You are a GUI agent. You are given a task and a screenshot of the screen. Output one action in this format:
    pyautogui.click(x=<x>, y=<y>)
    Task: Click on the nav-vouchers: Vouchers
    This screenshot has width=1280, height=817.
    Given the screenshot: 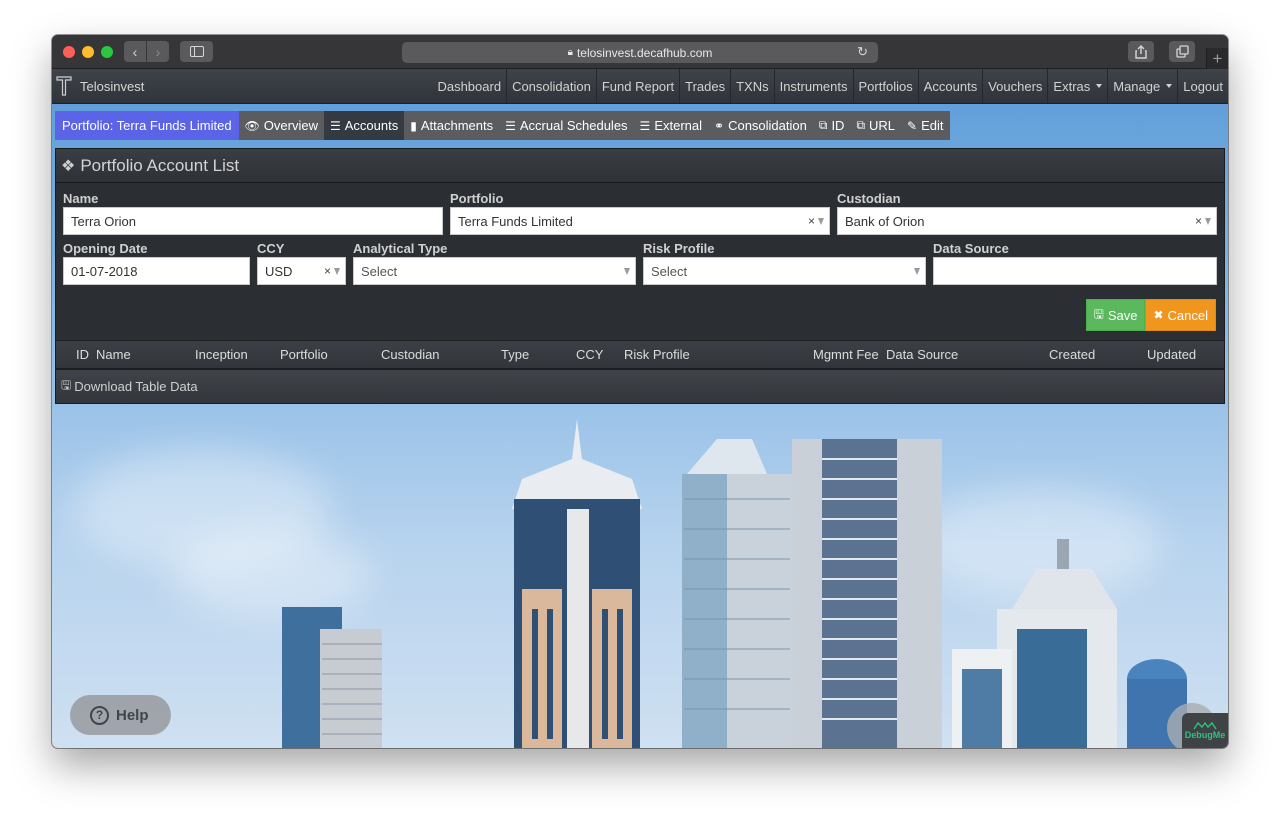 What is the action you would take?
    pyautogui.click(x=1014, y=86)
    